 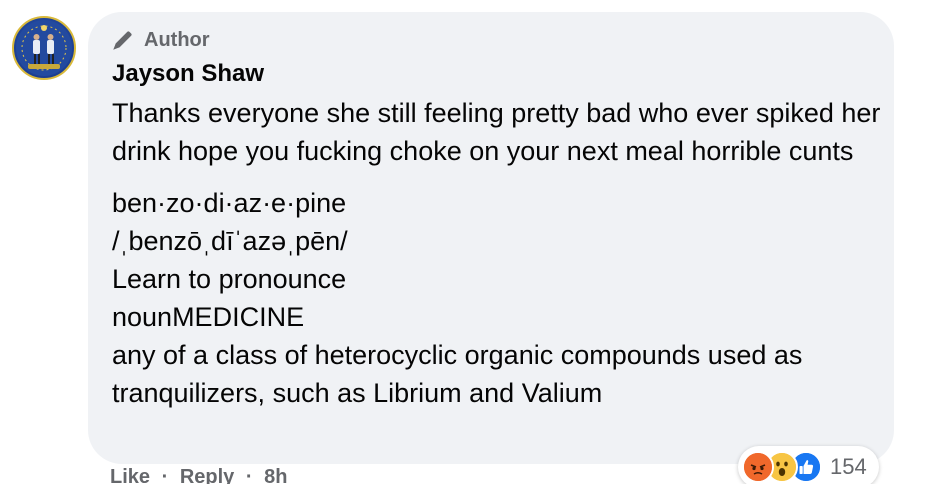 I want to click on avatar-image, so click(x=44, y=48).